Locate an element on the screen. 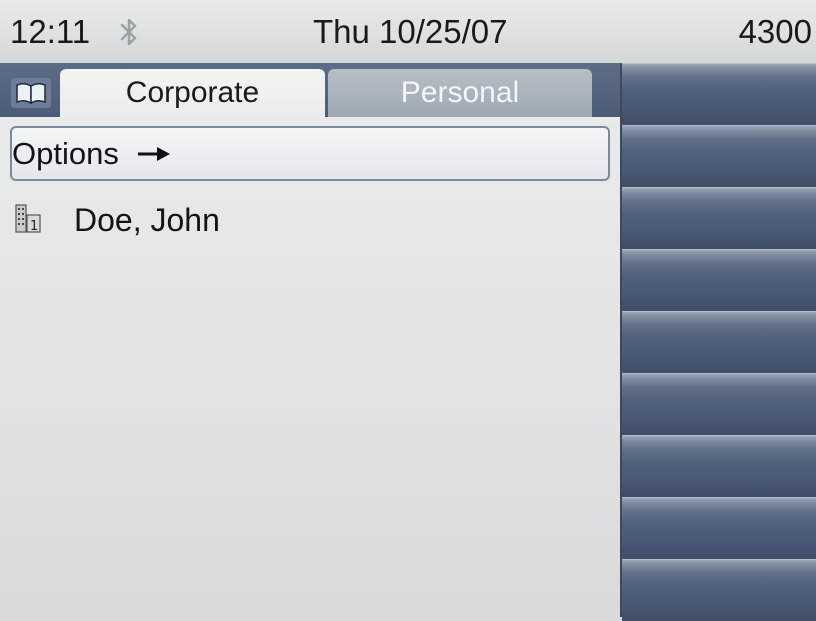 The width and height of the screenshot is (816, 621). phonebook-tab is located at coordinates (31, 92).